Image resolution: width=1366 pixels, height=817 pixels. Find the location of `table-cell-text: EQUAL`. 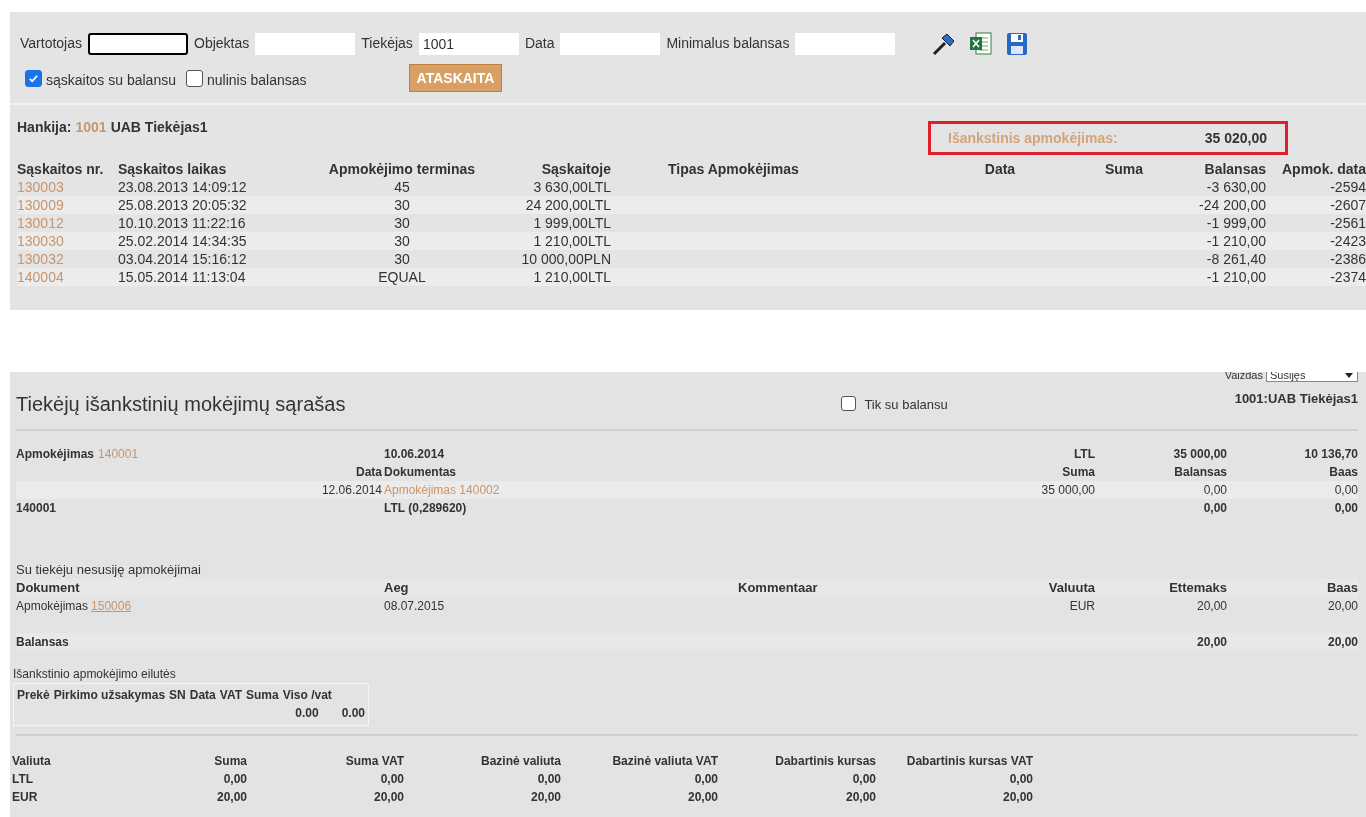

table-cell-text: EQUAL is located at coordinates (402, 277).